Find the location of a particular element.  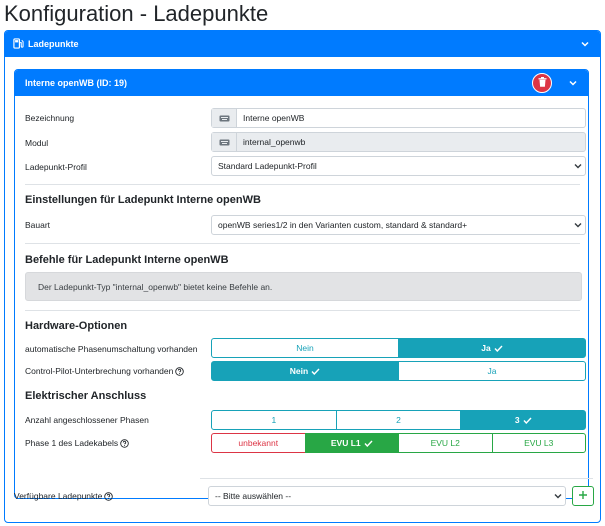

chargepoint-card-header: Interne openWB (ID: 19) is located at coordinates (301, 83).